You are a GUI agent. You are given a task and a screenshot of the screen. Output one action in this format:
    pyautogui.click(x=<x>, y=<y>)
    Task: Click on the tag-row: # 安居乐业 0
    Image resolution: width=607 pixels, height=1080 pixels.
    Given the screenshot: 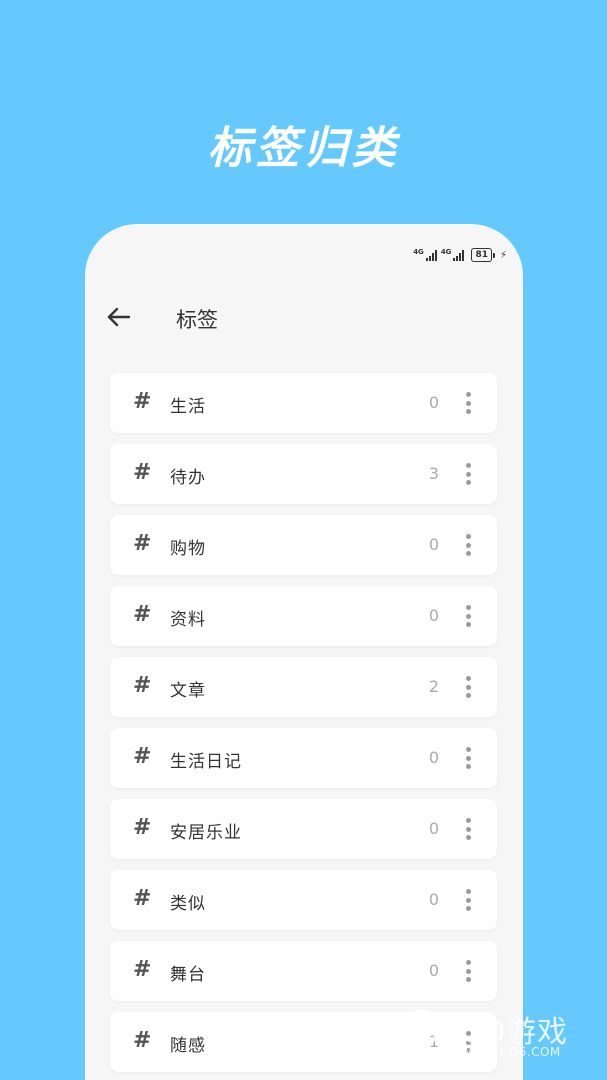 What is the action you would take?
    pyautogui.click(x=303, y=829)
    